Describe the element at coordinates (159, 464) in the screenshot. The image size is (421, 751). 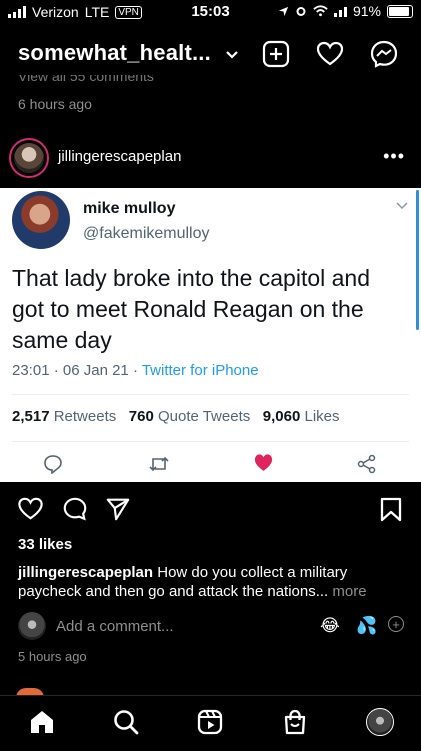
I see `retweet-icon` at that location.